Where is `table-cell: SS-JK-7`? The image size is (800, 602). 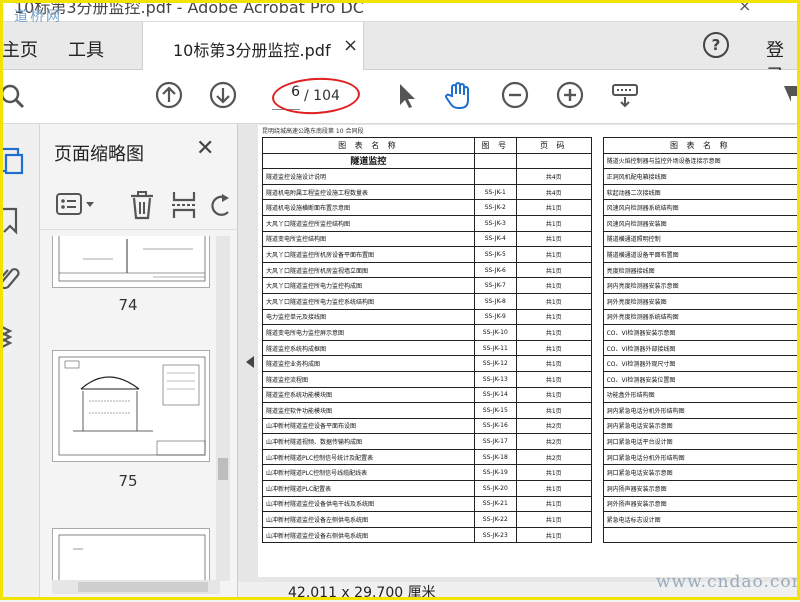 table-cell: SS-JK-7 is located at coordinates (495, 285).